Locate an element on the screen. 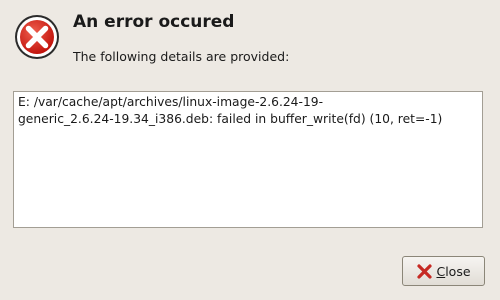  close-button: Close is located at coordinates (443, 271).